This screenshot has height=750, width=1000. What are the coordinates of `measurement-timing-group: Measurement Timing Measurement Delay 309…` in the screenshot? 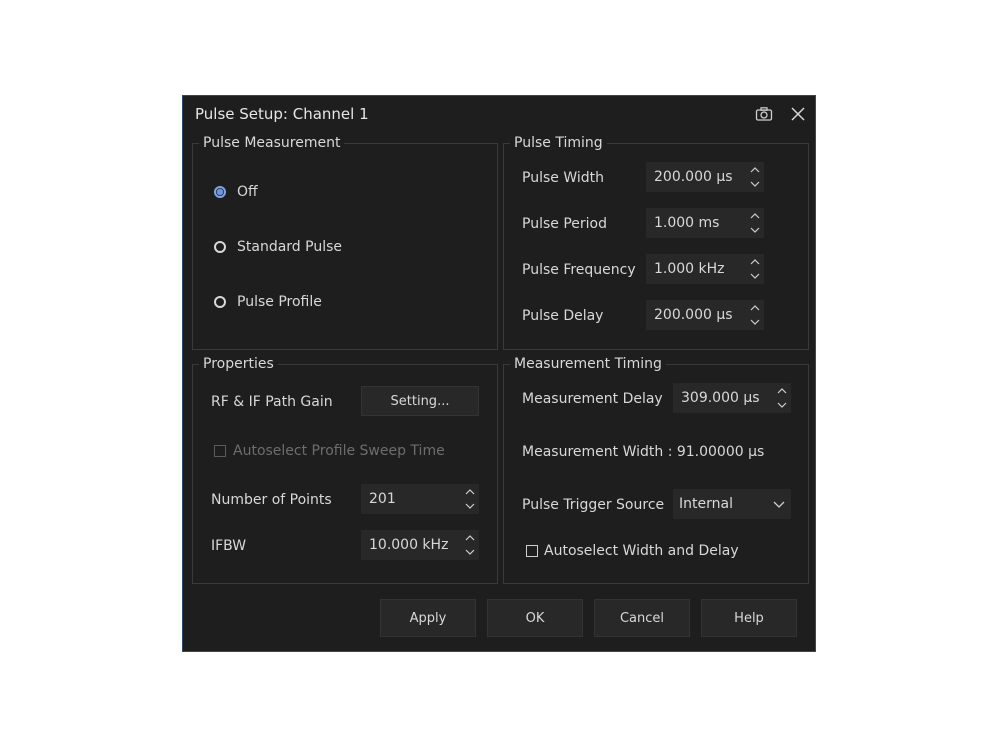 It's located at (656, 470).